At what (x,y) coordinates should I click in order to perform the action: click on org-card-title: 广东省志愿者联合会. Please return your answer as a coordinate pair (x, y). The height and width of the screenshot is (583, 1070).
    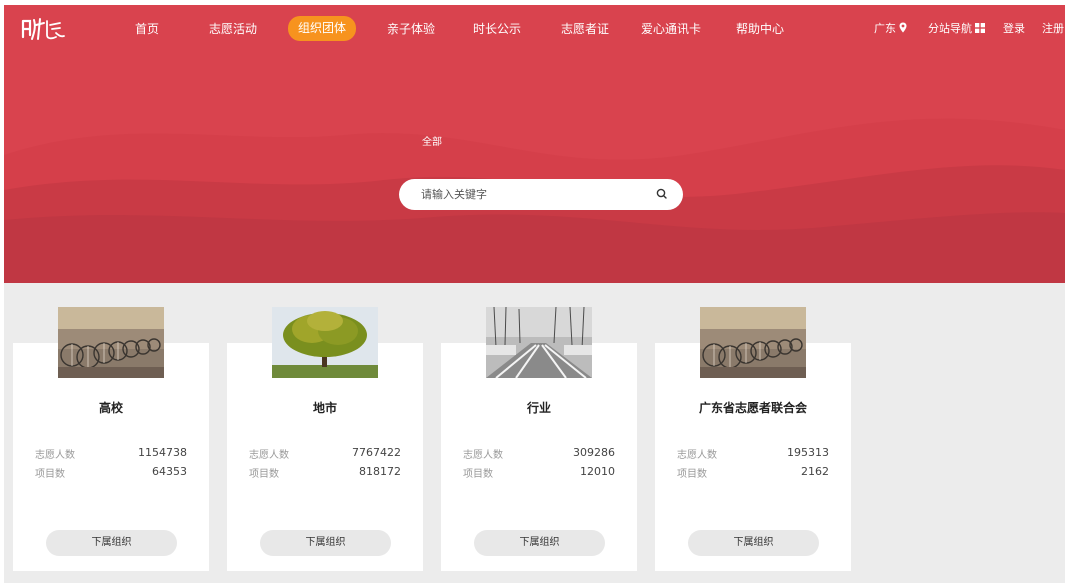
    Looking at the image, I should click on (752, 408).